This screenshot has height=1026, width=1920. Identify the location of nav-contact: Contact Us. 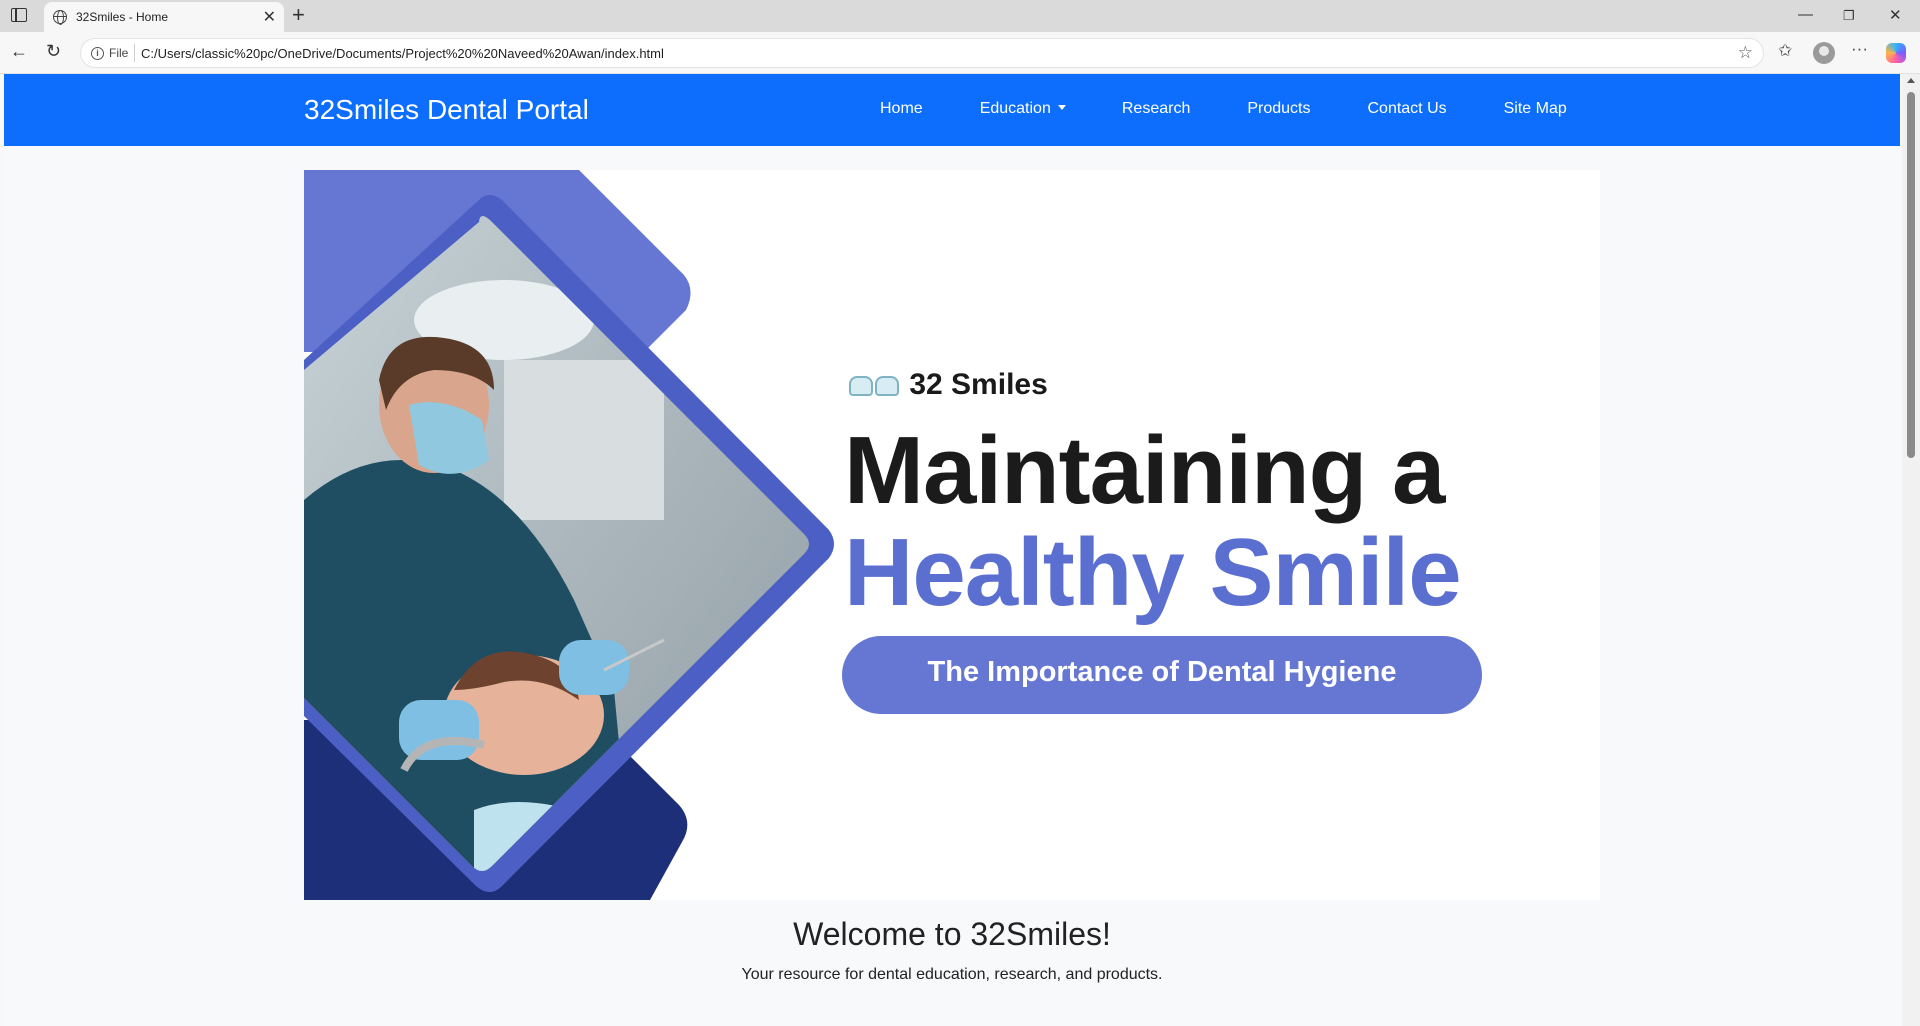
(1406, 109).